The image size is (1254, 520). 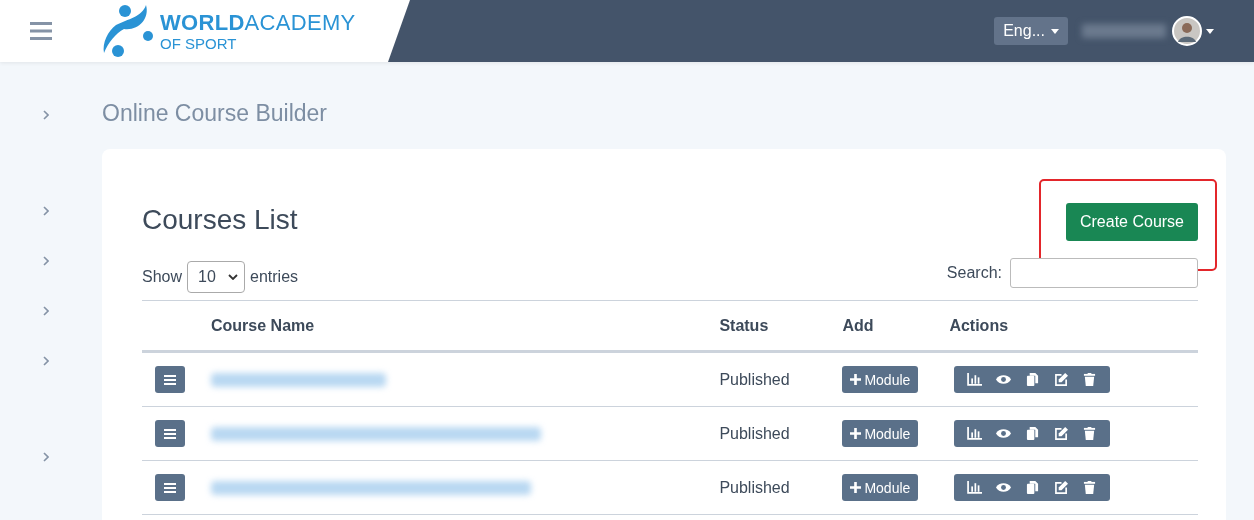 What do you see at coordinates (41, 31) in the screenshot?
I see `menu-icon` at bounding box center [41, 31].